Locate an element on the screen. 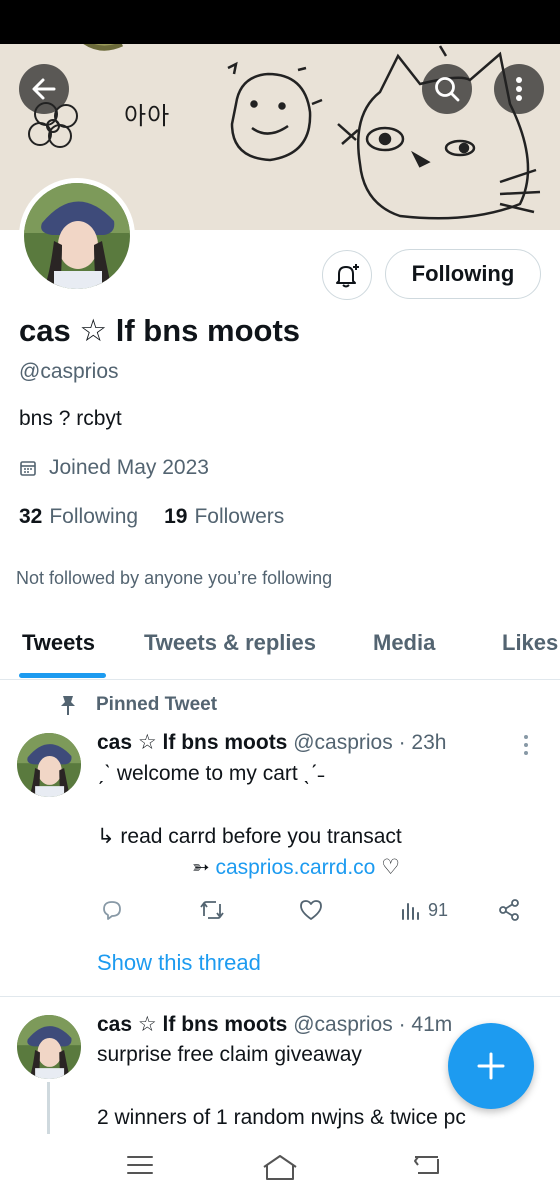 This screenshot has height=1200, width=560. tweet-divider is located at coordinates (280, 996).